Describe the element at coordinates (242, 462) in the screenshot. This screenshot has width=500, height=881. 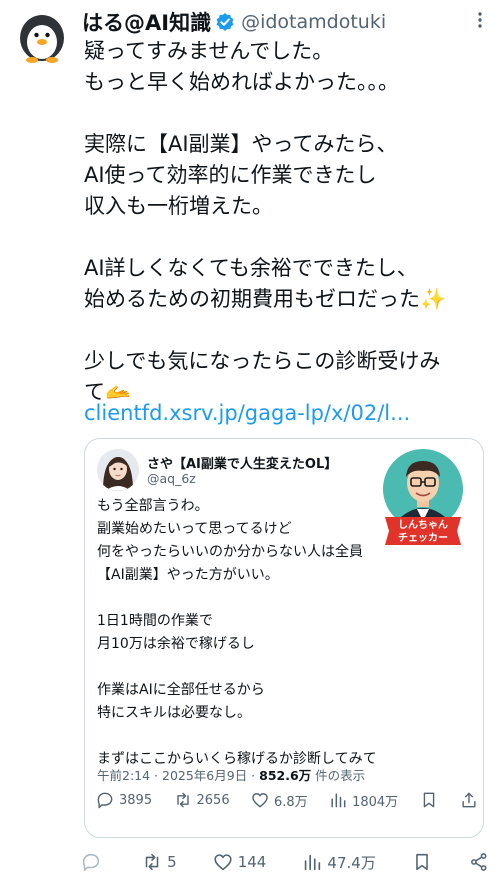
I see `quoted-display-name: さや【AI副業で人生変えたOL】` at that location.